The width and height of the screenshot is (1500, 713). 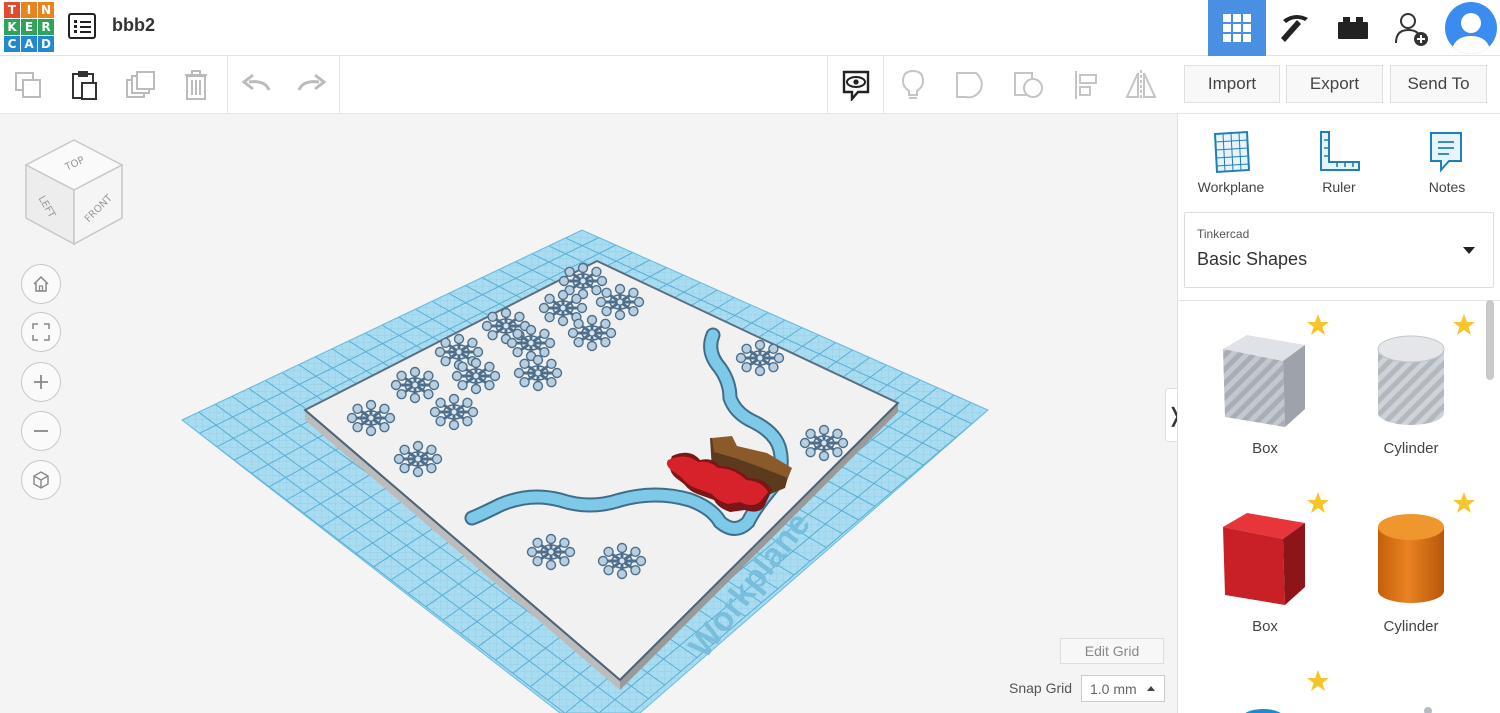 I want to click on paste-icon, so click(x=84, y=85).